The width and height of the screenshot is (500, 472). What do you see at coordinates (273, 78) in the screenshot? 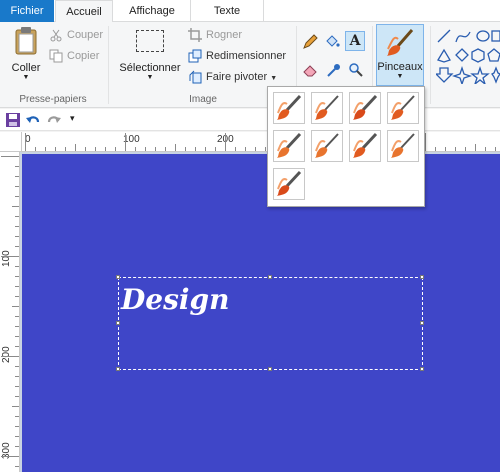
I see `rotate-dropdown-icon: ▼` at bounding box center [273, 78].